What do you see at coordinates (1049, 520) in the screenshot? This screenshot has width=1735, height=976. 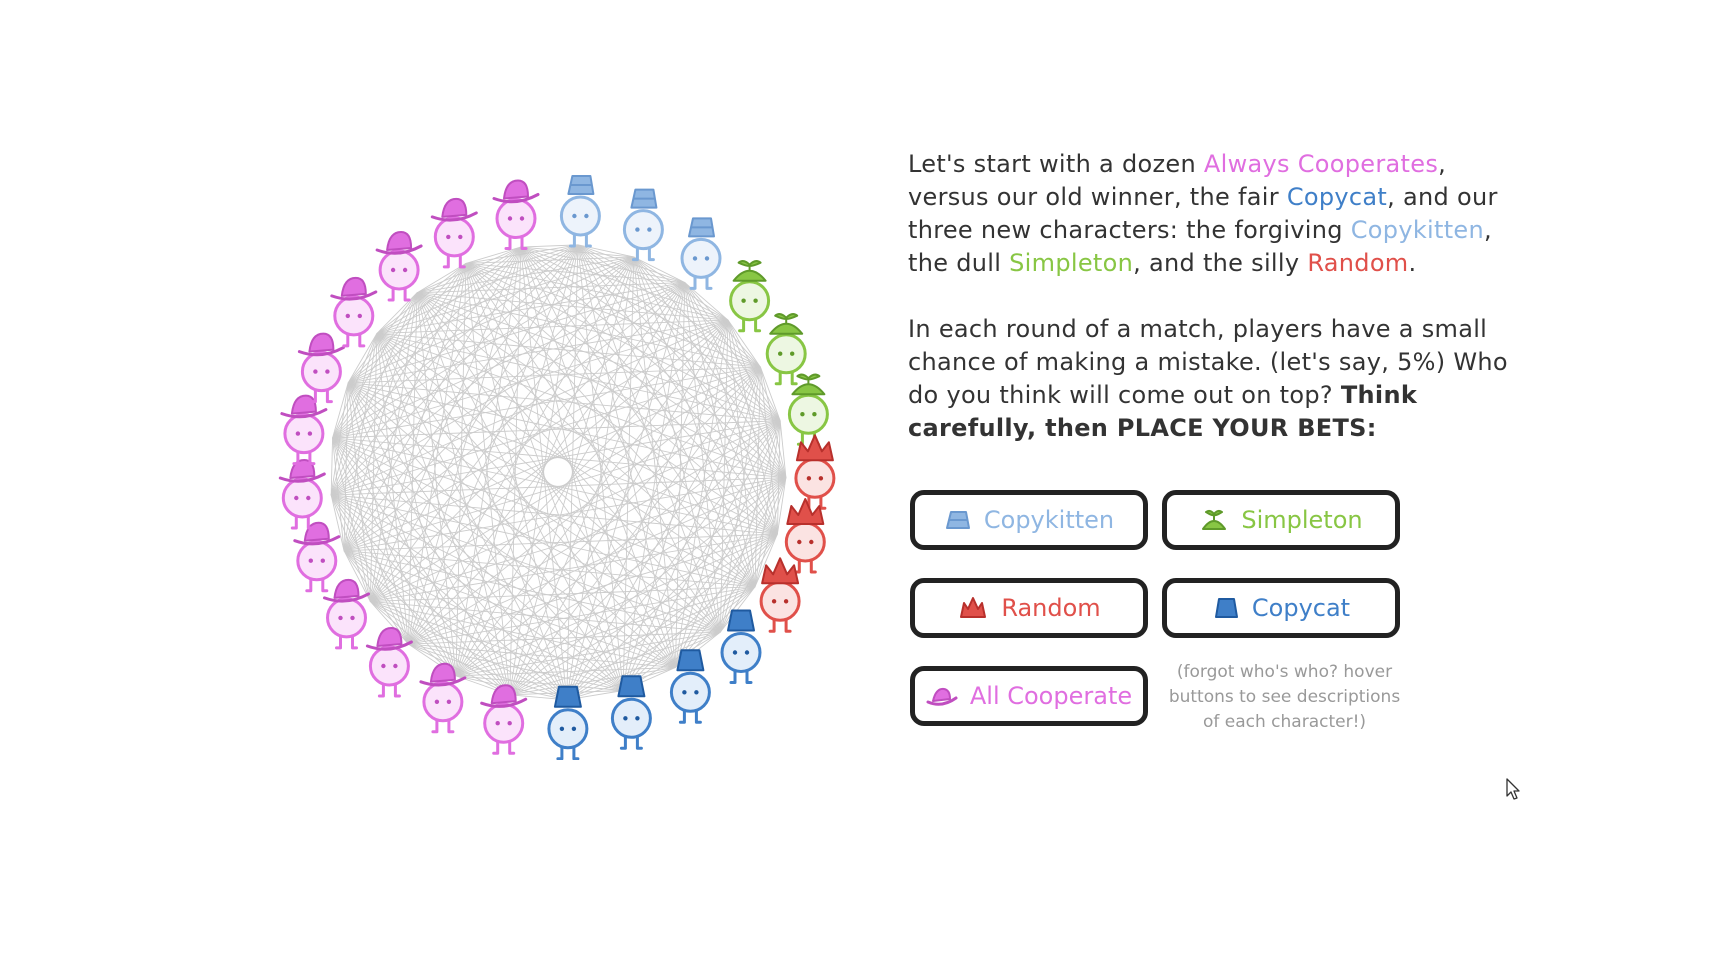 I see `copykitten-button-label: Copykitten` at bounding box center [1049, 520].